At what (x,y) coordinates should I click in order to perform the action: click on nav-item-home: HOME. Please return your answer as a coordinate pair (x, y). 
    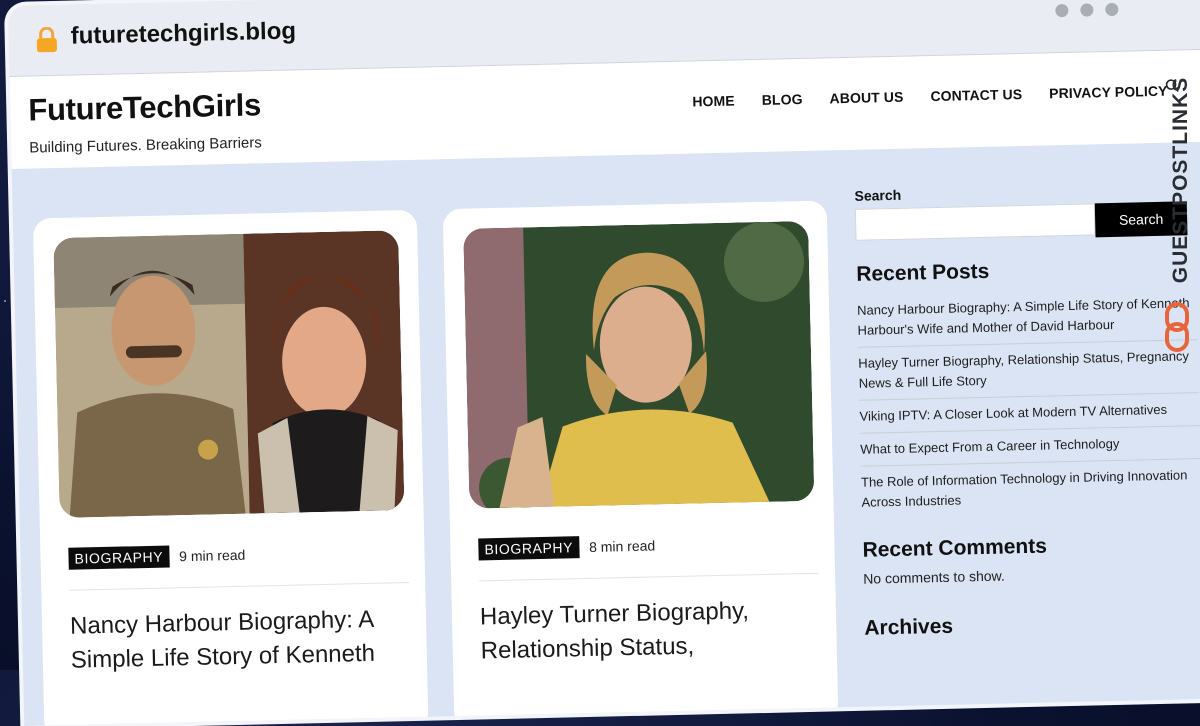
    Looking at the image, I should click on (713, 101).